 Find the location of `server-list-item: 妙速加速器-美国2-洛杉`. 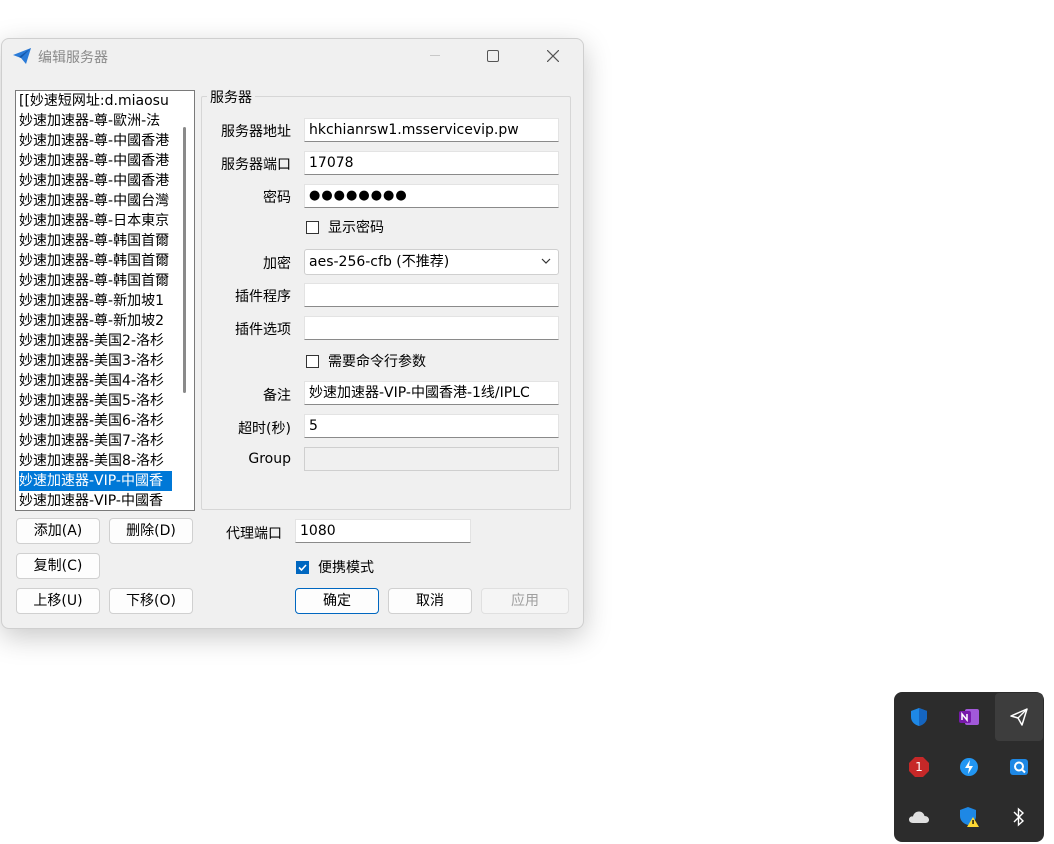

server-list-item: 妙速加速器-美国2-洛杉 is located at coordinates (95, 341).